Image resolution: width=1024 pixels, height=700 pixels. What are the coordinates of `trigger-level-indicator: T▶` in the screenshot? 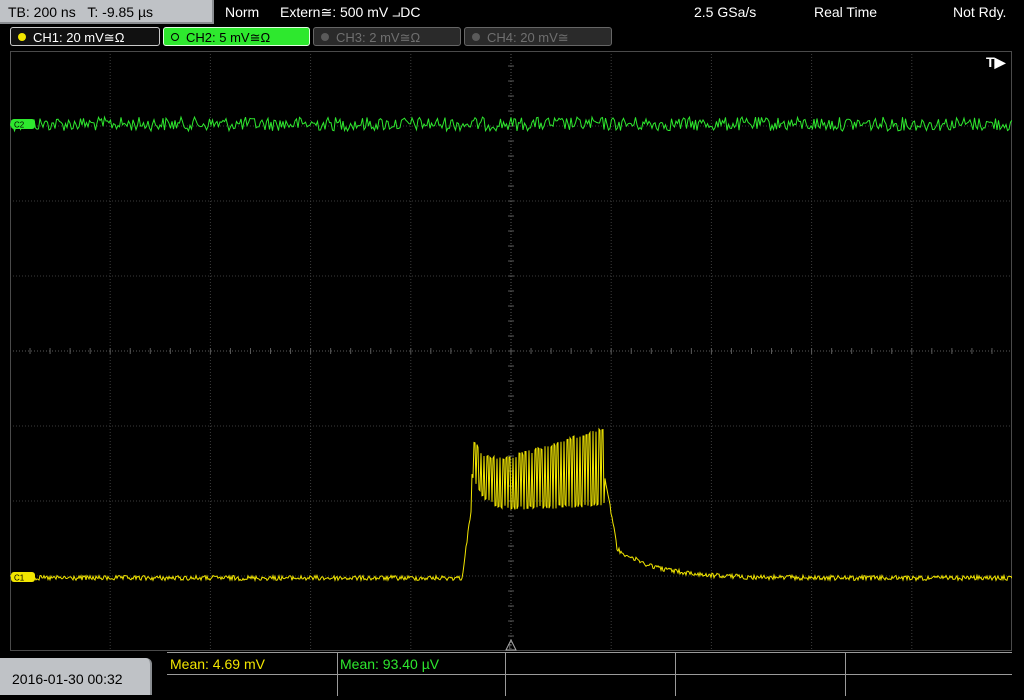 It's located at (996, 62).